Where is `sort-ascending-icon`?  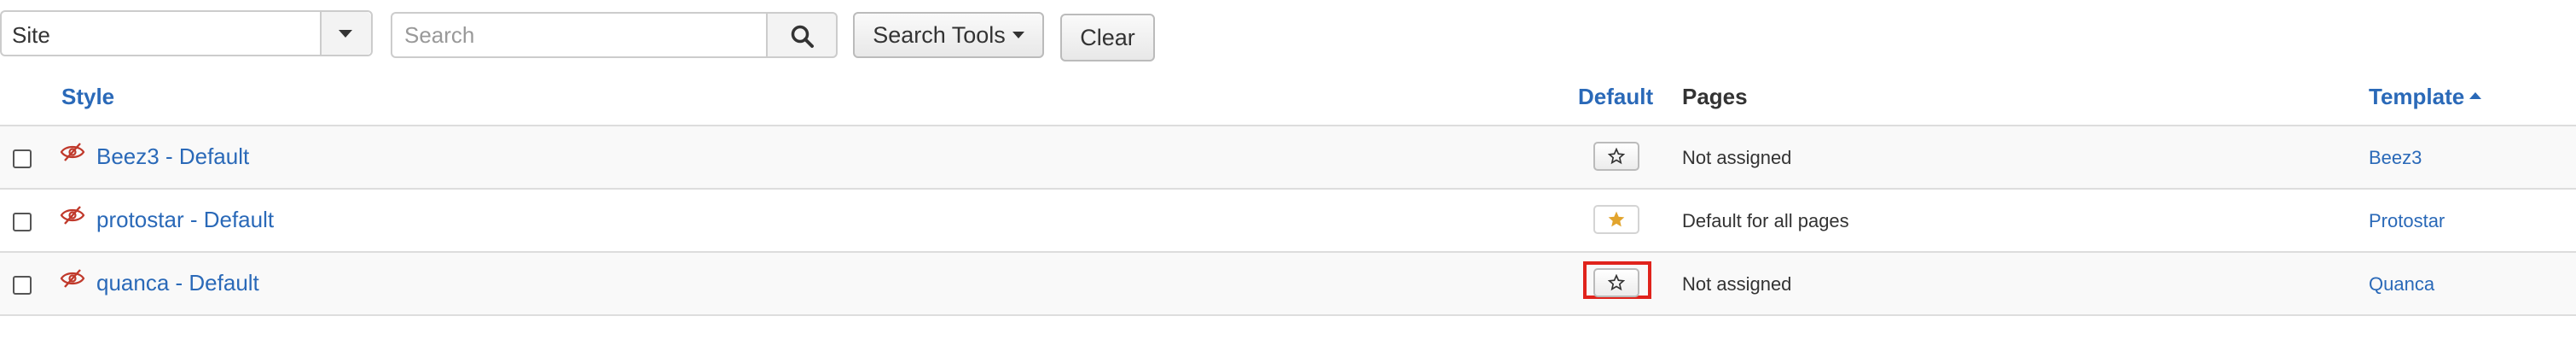 sort-ascending-icon is located at coordinates (2475, 96).